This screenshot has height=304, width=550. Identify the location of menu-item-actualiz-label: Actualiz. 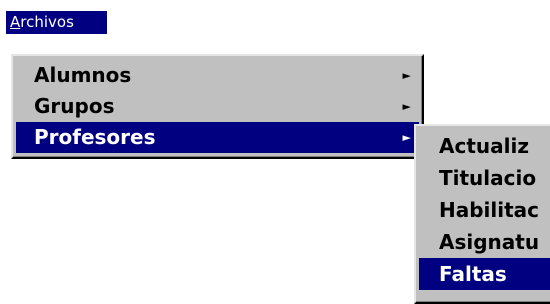
(484, 146).